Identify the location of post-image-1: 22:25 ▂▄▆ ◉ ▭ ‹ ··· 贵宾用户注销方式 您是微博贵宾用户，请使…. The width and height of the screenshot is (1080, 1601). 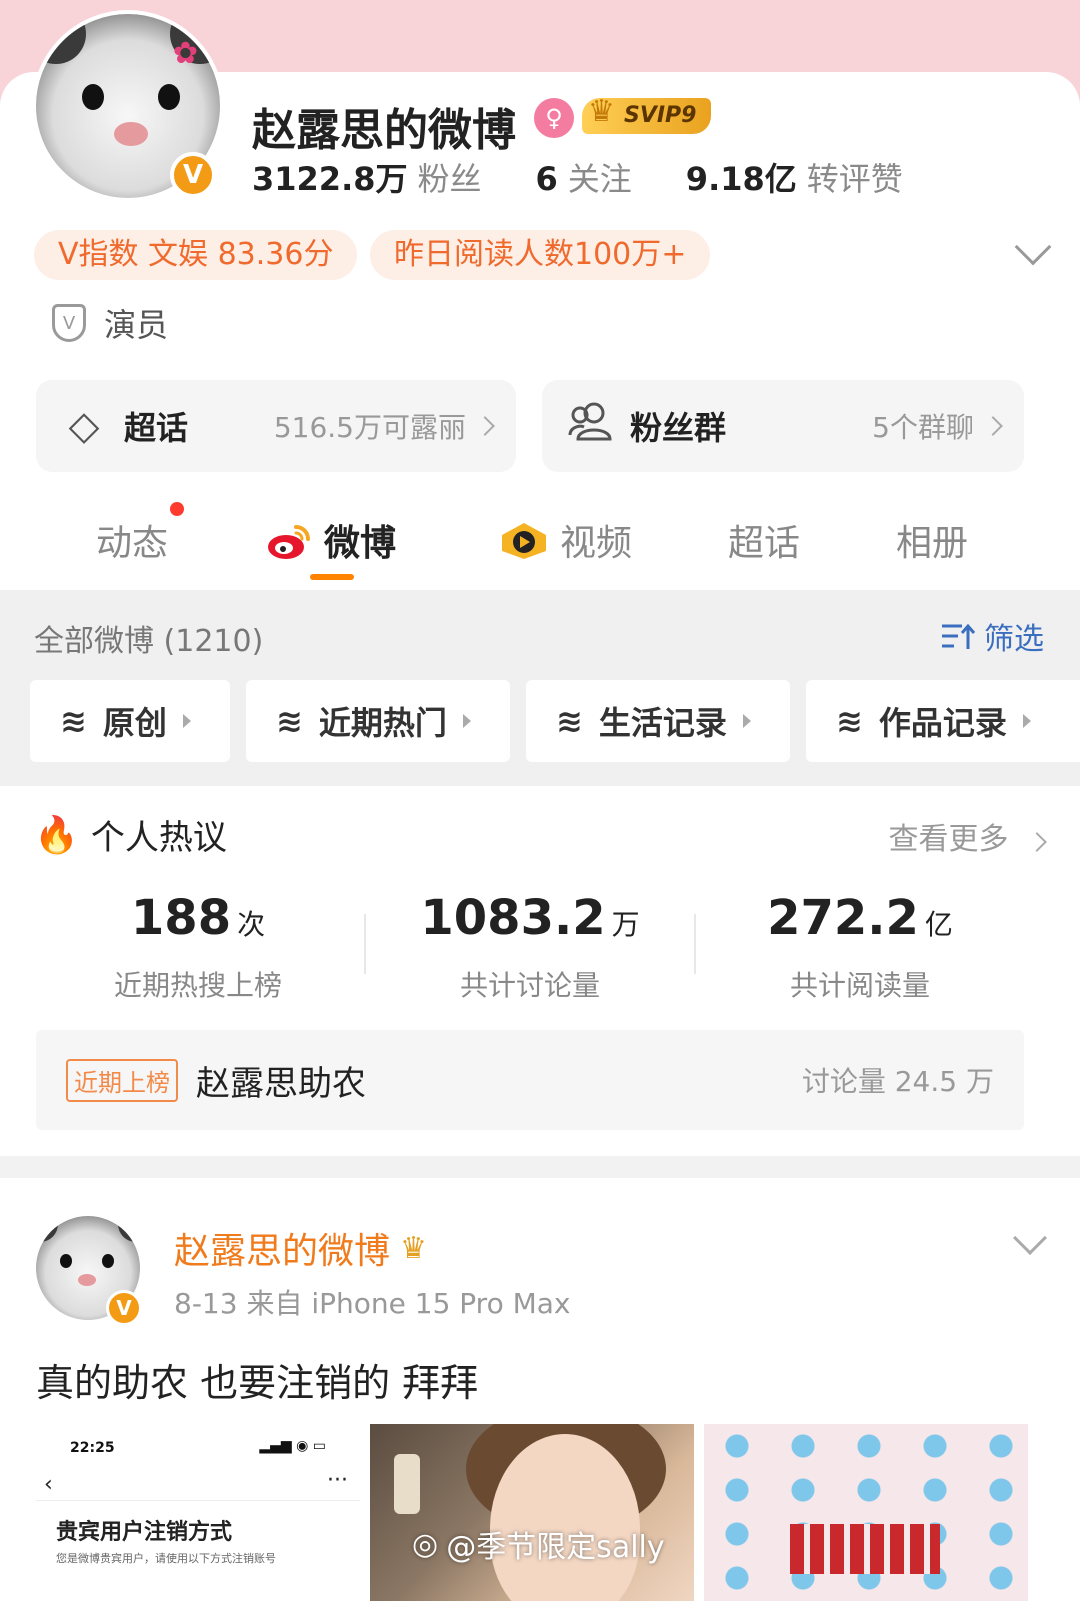
(198, 1512).